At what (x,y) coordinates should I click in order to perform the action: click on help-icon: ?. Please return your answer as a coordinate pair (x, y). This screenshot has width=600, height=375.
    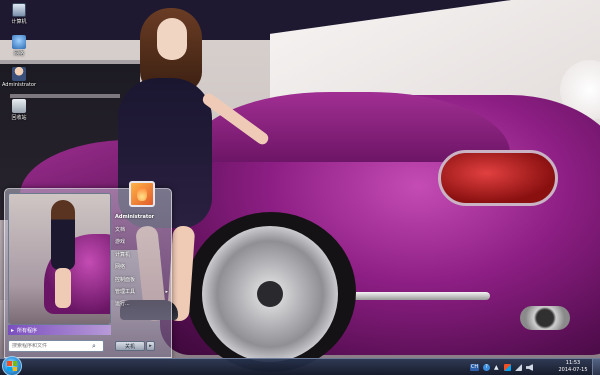
    Looking at the image, I should click on (486, 367).